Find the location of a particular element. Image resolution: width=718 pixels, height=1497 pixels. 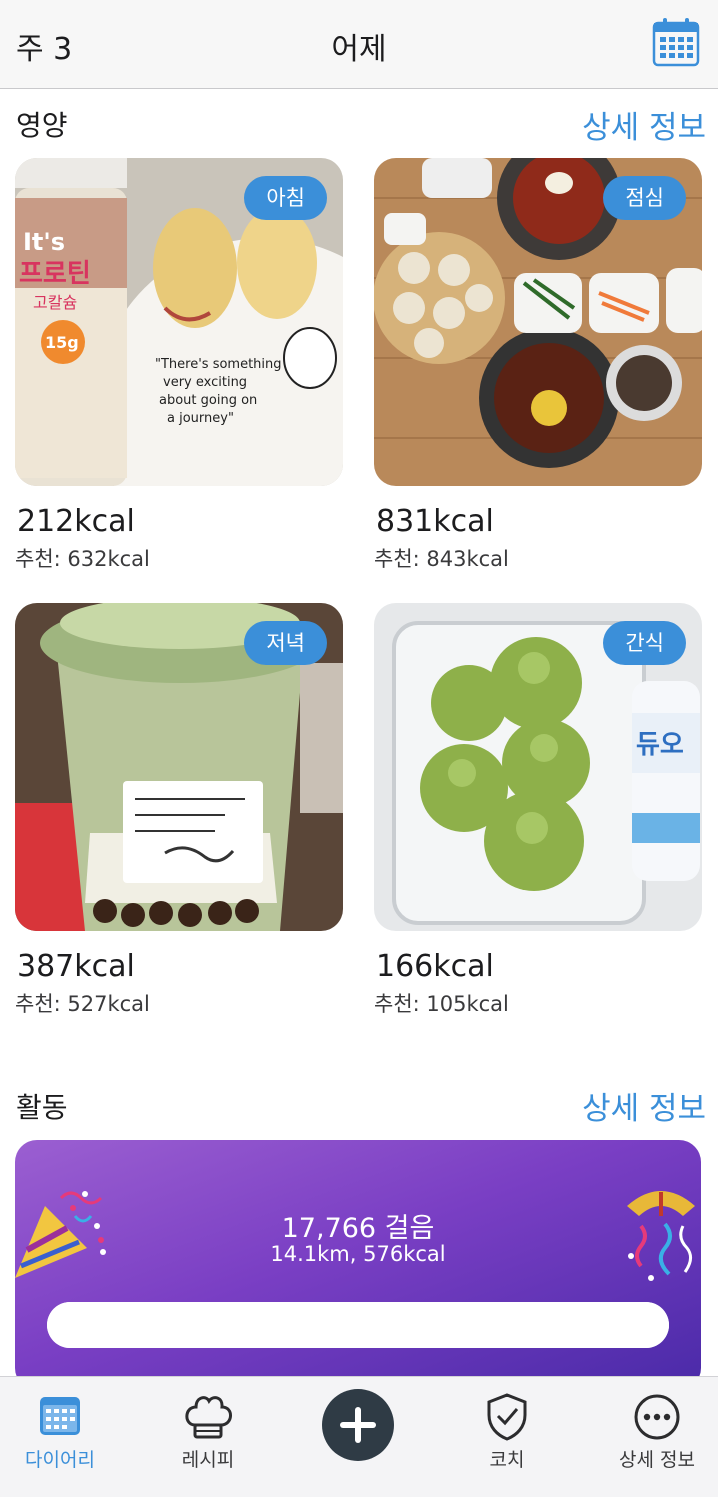

steps-count: 17,766 걸음 is located at coordinates (358, 1228).